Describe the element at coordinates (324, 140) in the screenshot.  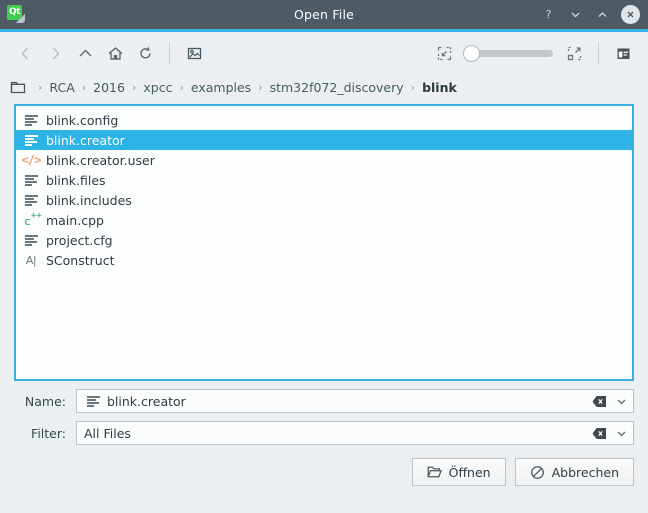
I see `file-list-item: blink.creator` at that location.